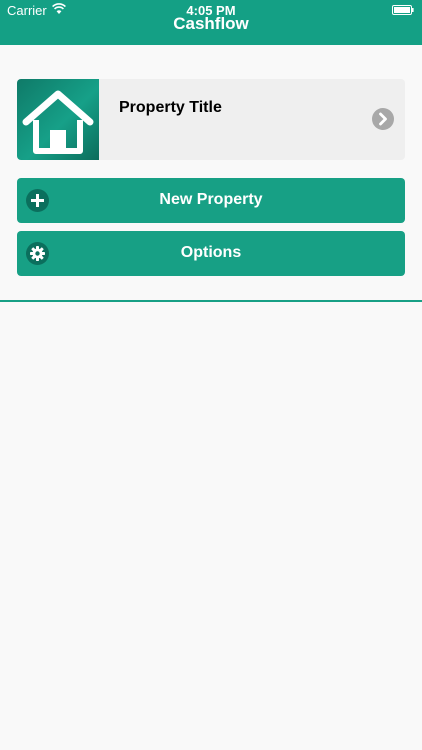 The image size is (422, 750). I want to click on options-button: Options, so click(211, 253).